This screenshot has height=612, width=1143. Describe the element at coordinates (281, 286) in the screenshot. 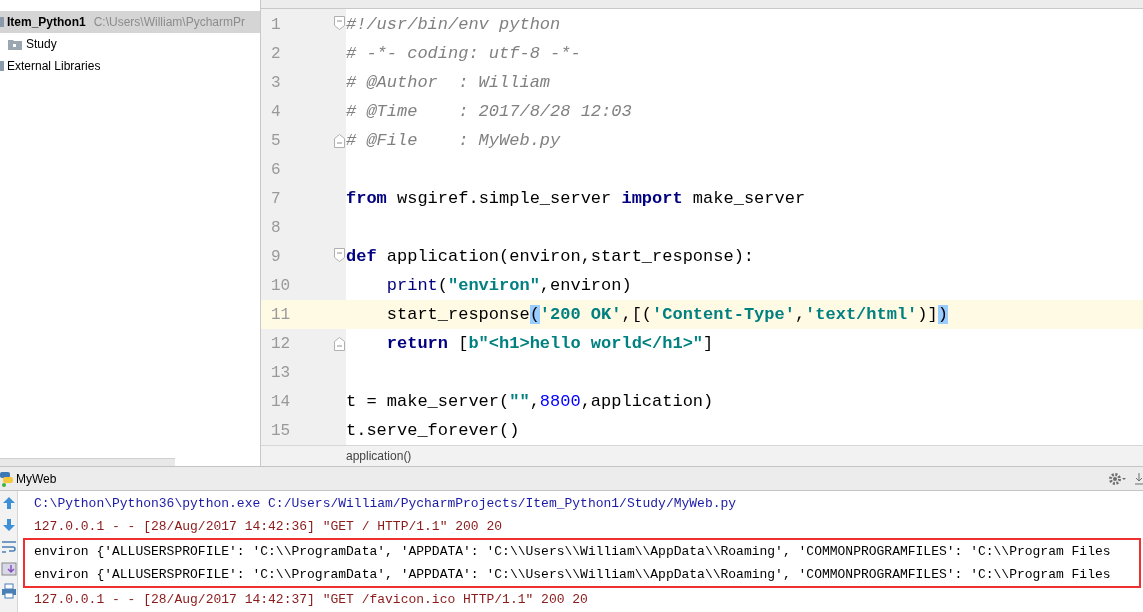

I see `line-number: 10` at that location.